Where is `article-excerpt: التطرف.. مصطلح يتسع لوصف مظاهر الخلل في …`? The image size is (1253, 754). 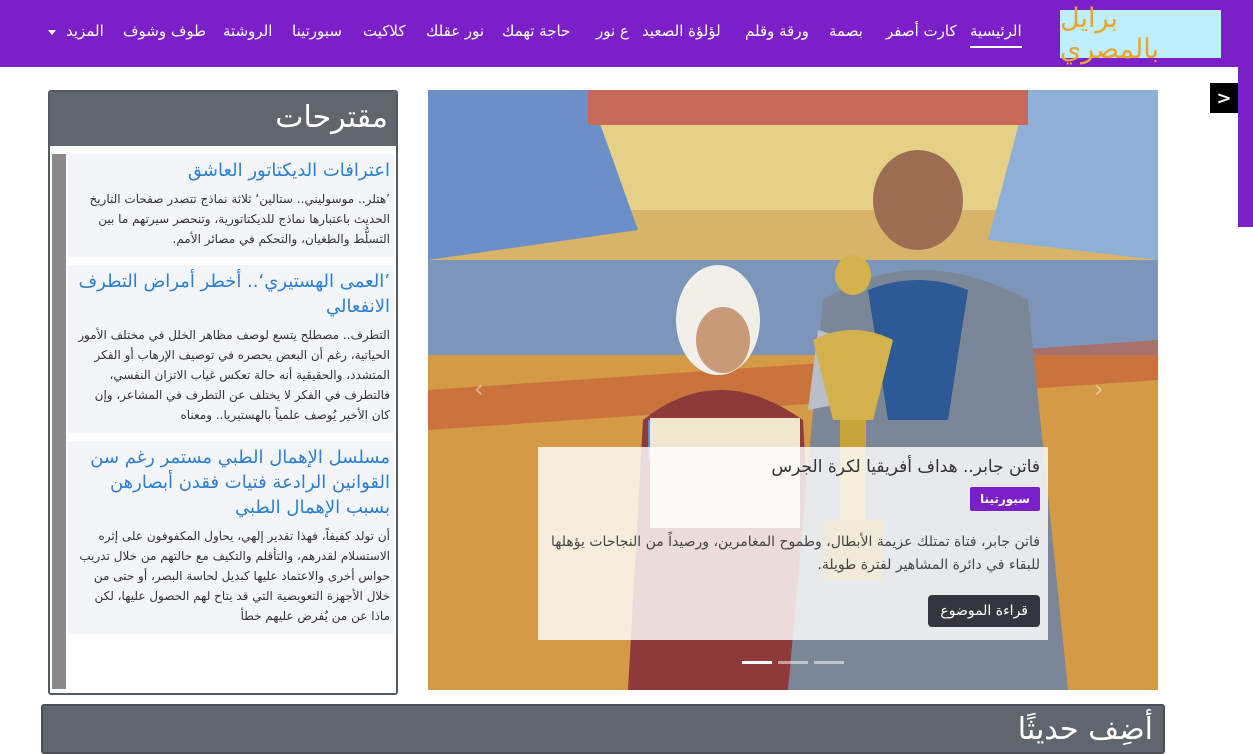 article-excerpt: التطرف.. مصطلح يتسع لوصف مظاهر الخلل في … is located at coordinates (234, 375).